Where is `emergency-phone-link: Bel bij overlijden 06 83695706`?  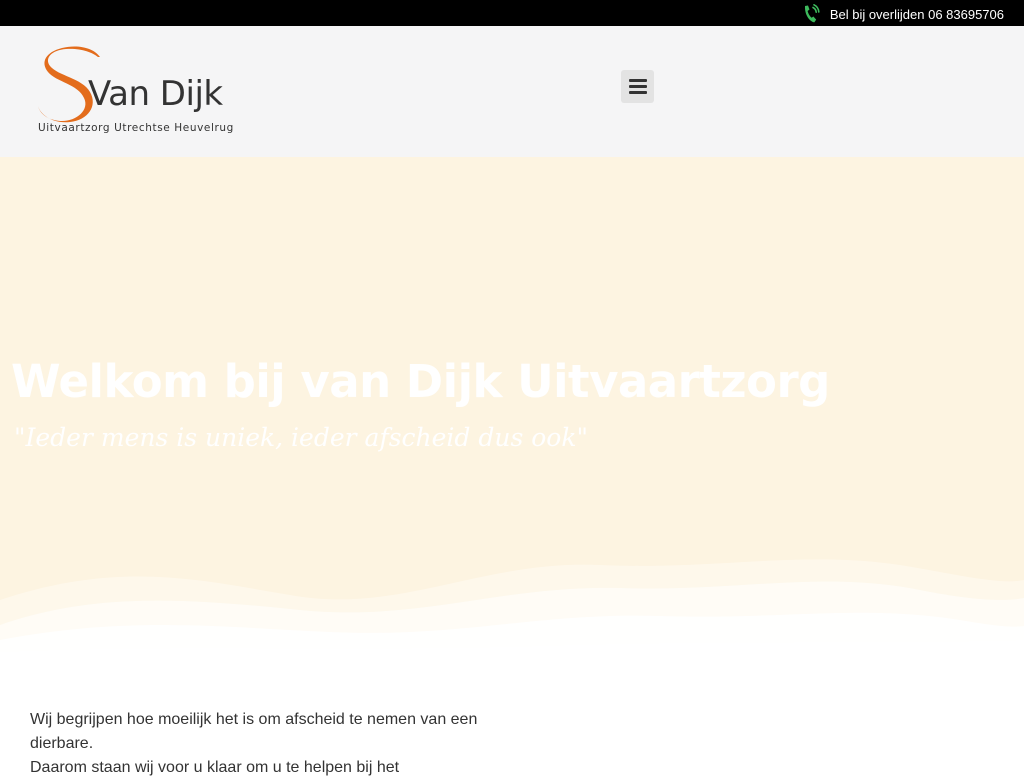 emergency-phone-link: Bel bij overlijden 06 83695706 is located at coordinates (903, 14).